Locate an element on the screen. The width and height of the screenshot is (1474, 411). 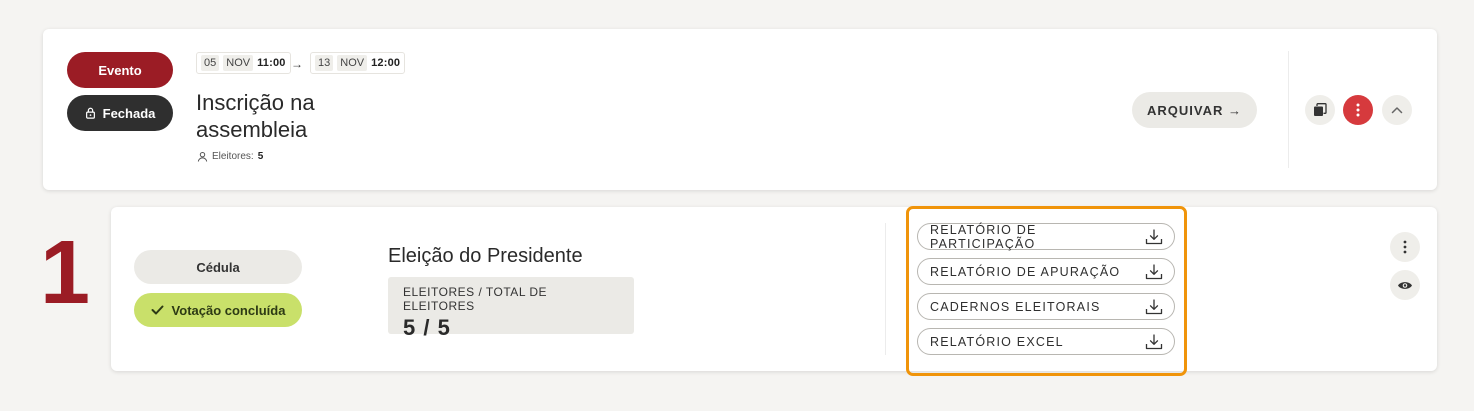
closed-status-label: Fechada is located at coordinates (129, 113).